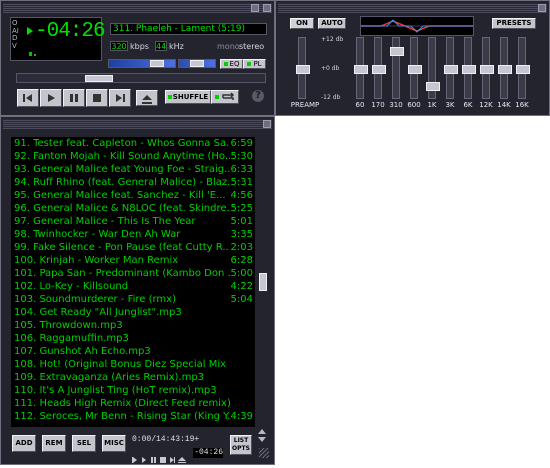 This screenshot has width=550, height=468. I want to click on stop-button, so click(97, 98).